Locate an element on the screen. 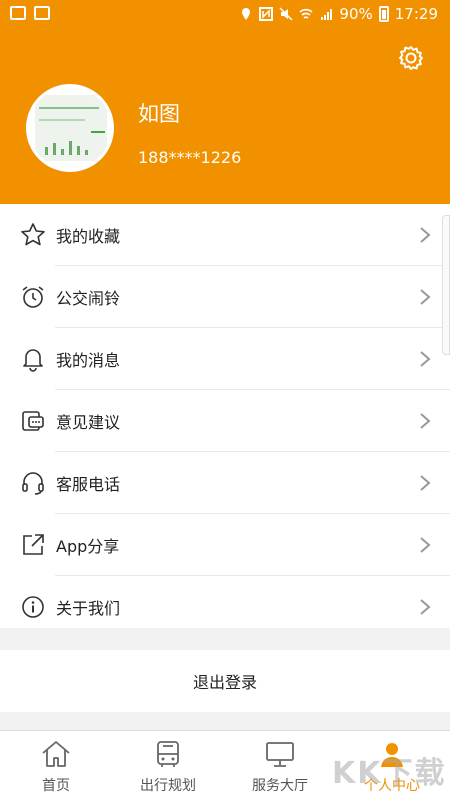  app-notification-icon is located at coordinates (42, 13).